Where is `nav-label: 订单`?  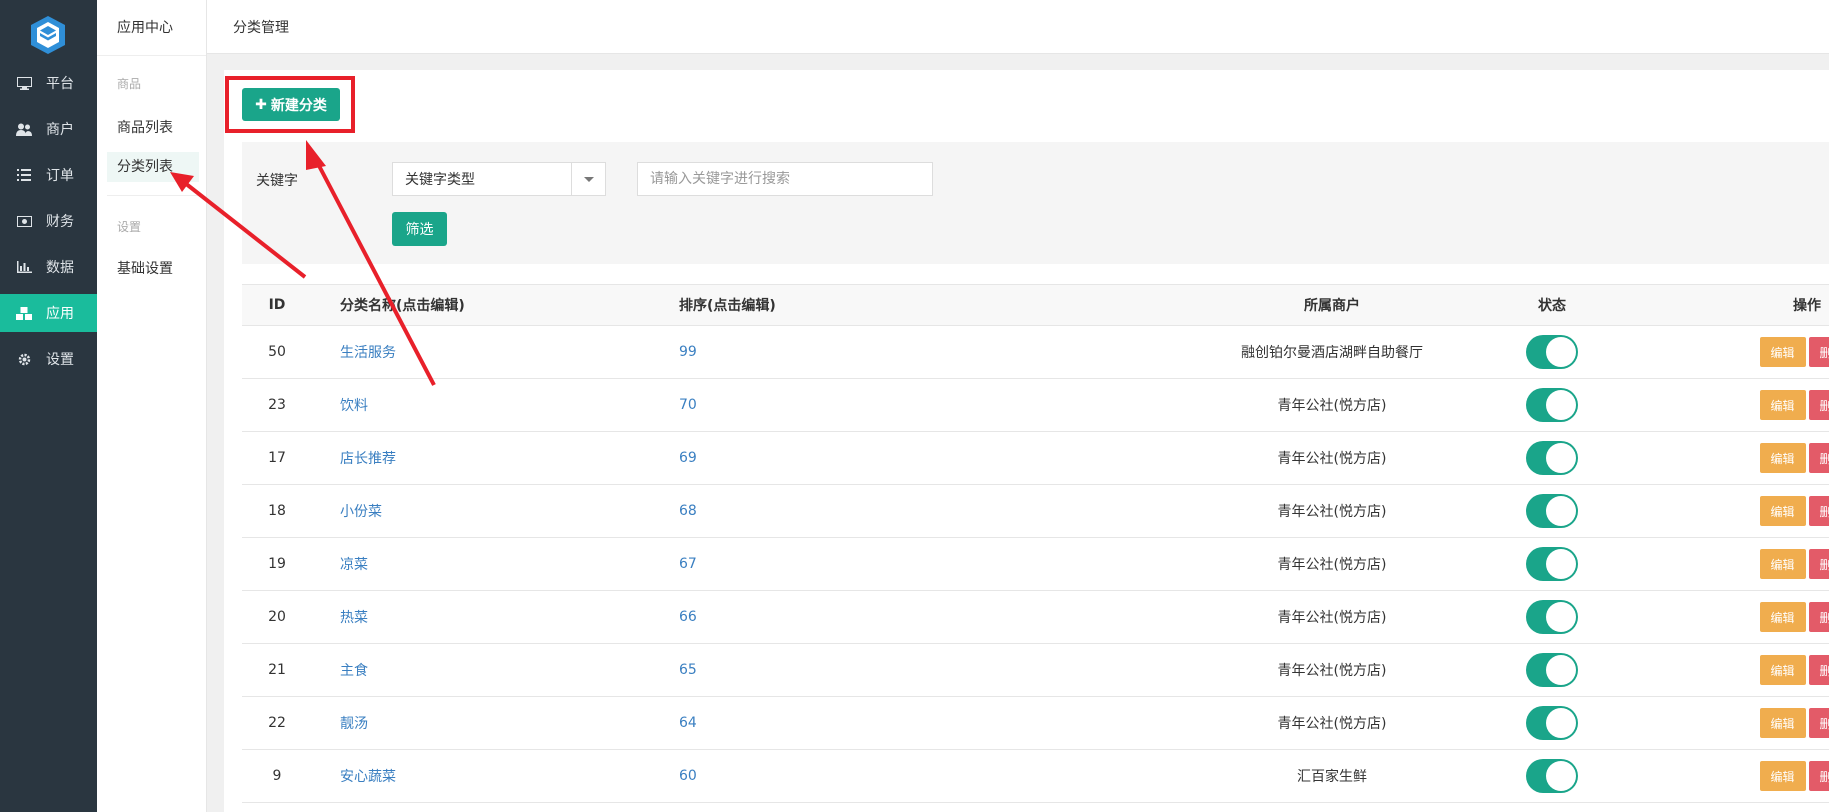
nav-label: 订单 is located at coordinates (60, 176).